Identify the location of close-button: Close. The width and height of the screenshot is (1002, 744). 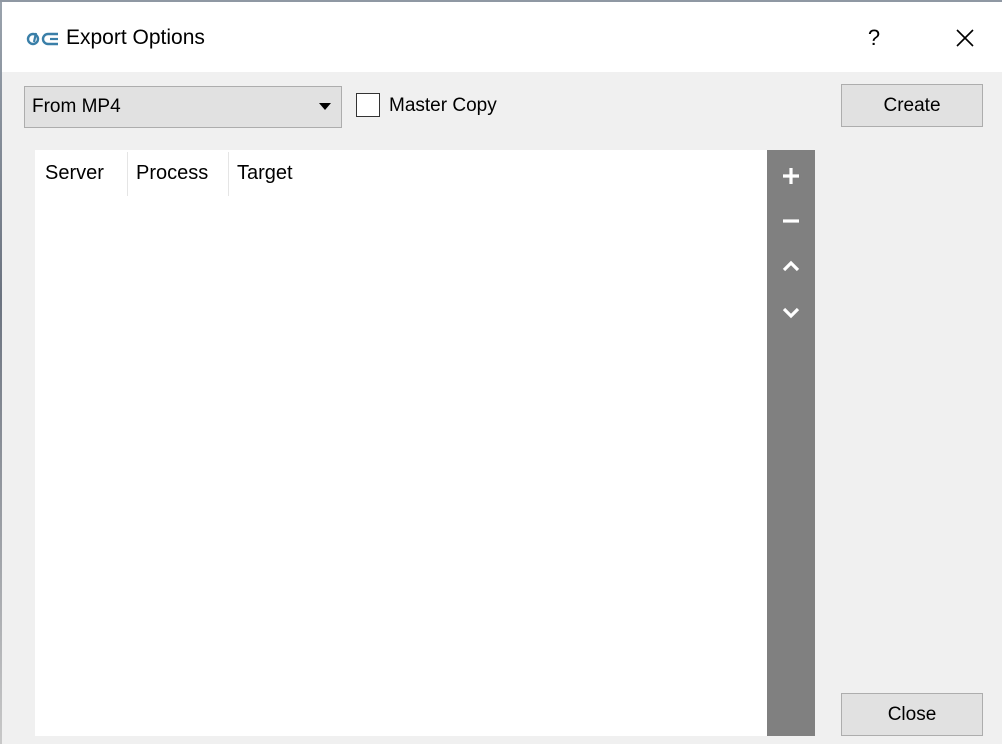
(912, 714).